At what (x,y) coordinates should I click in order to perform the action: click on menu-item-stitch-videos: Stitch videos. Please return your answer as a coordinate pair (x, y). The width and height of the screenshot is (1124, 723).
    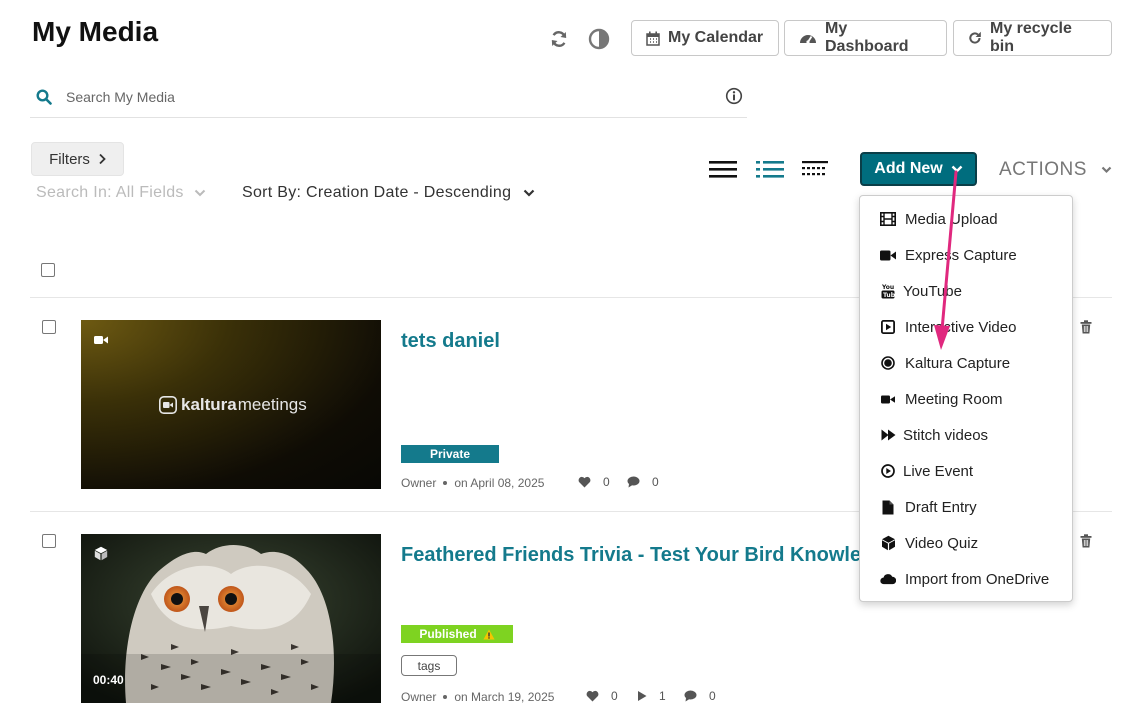
    Looking at the image, I should click on (966, 435).